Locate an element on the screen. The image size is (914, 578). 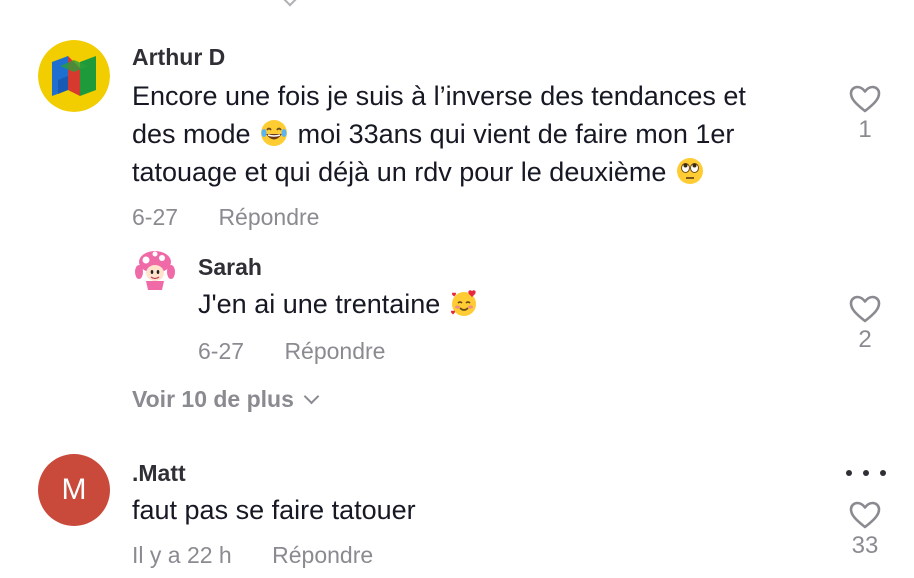
comment-line-2b: moi 33ans qui vient de faire mon 1er is located at coordinates (516, 134).